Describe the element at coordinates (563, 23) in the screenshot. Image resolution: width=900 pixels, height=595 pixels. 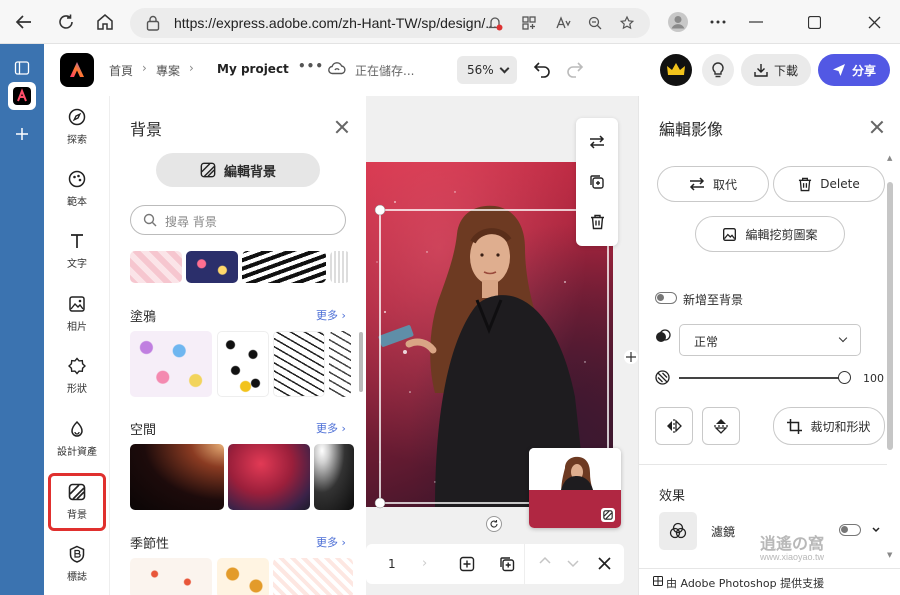
I see `read-aloud-icon` at that location.